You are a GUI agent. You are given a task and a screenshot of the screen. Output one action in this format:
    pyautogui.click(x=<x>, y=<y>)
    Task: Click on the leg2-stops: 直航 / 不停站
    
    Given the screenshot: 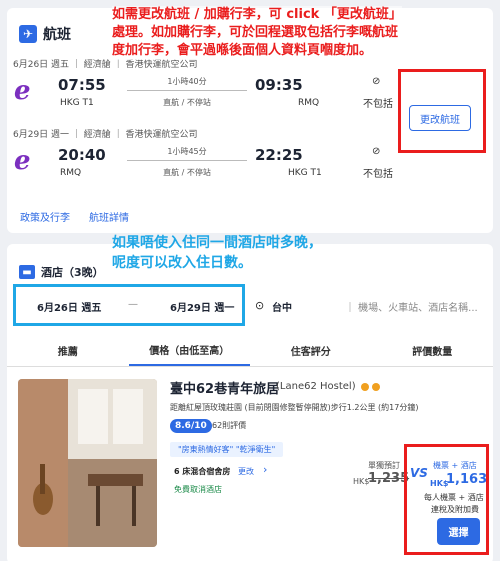 What is the action you would take?
    pyautogui.click(x=187, y=172)
    